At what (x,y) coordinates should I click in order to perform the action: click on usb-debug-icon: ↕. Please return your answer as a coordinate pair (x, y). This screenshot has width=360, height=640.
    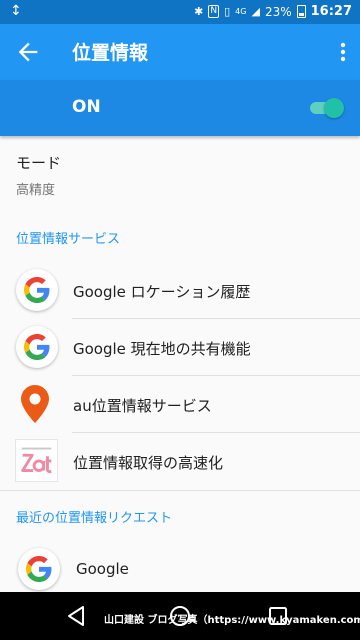
    Looking at the image, I should click on (16, 11).